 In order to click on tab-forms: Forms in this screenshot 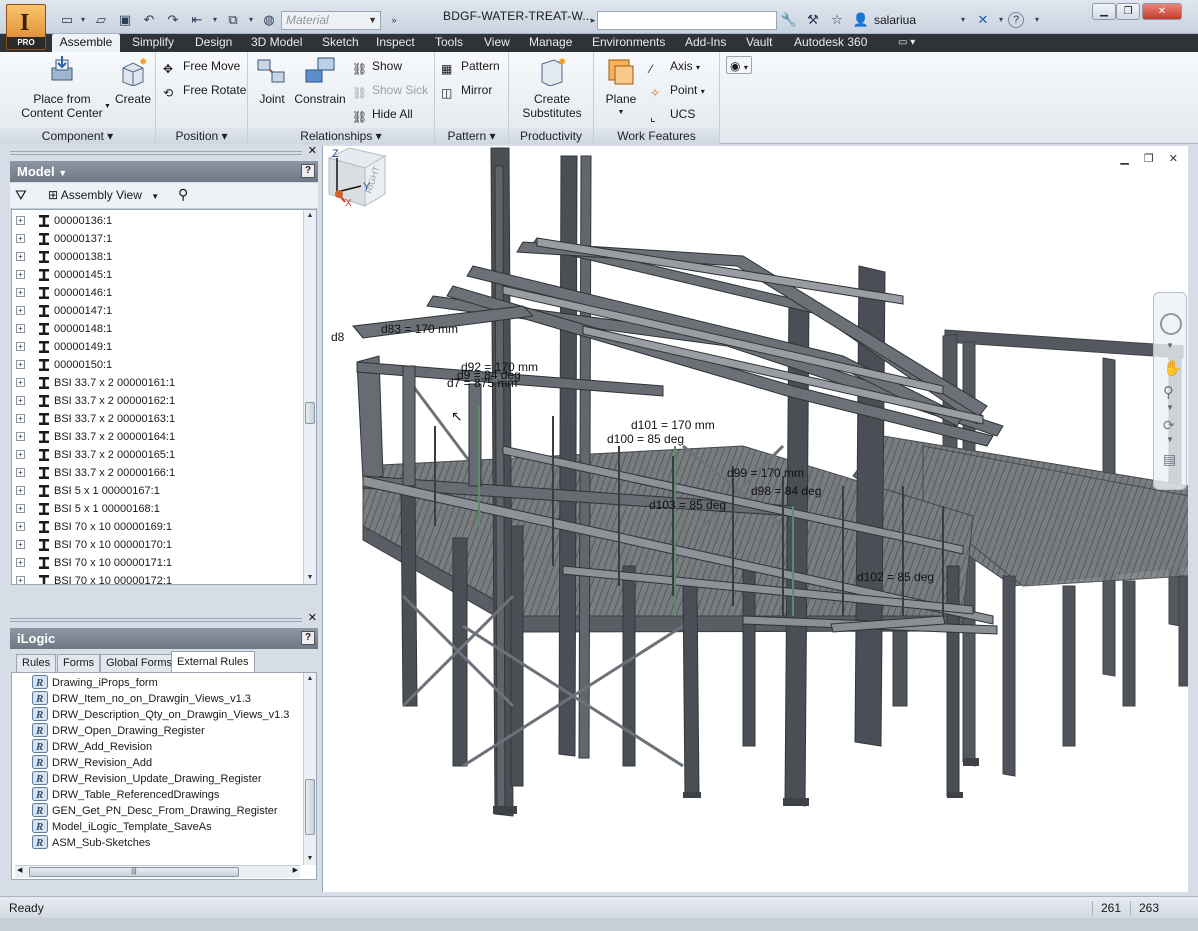, I will do `click(79, 663)`.